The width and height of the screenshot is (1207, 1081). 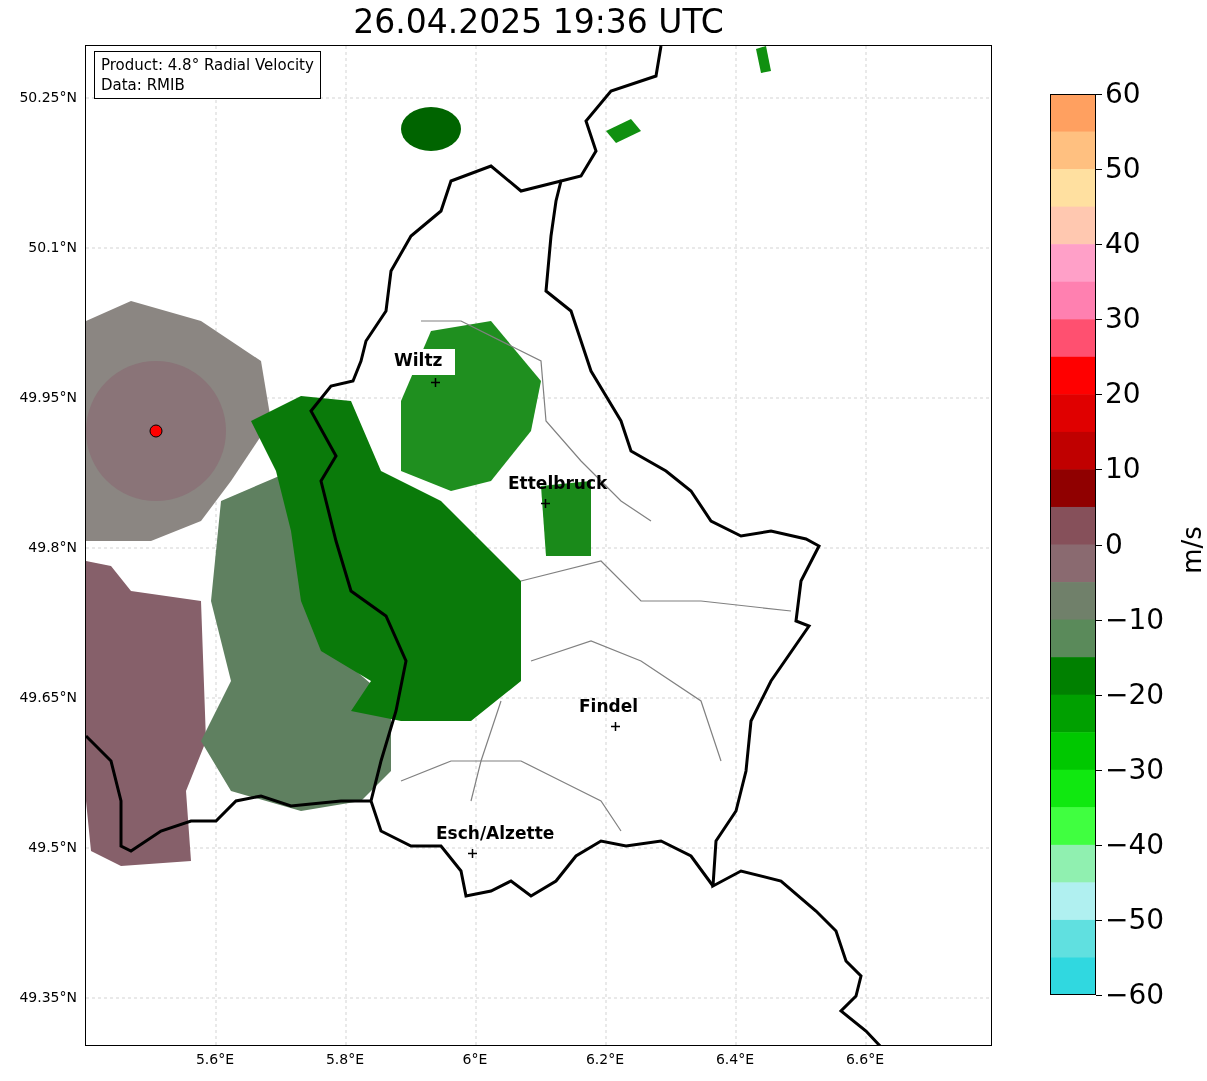 What do you see at coordinates (52, 247) in the screenshot?
I see `y-tick-label: 50.1°N` at bounding box center [52, 247].